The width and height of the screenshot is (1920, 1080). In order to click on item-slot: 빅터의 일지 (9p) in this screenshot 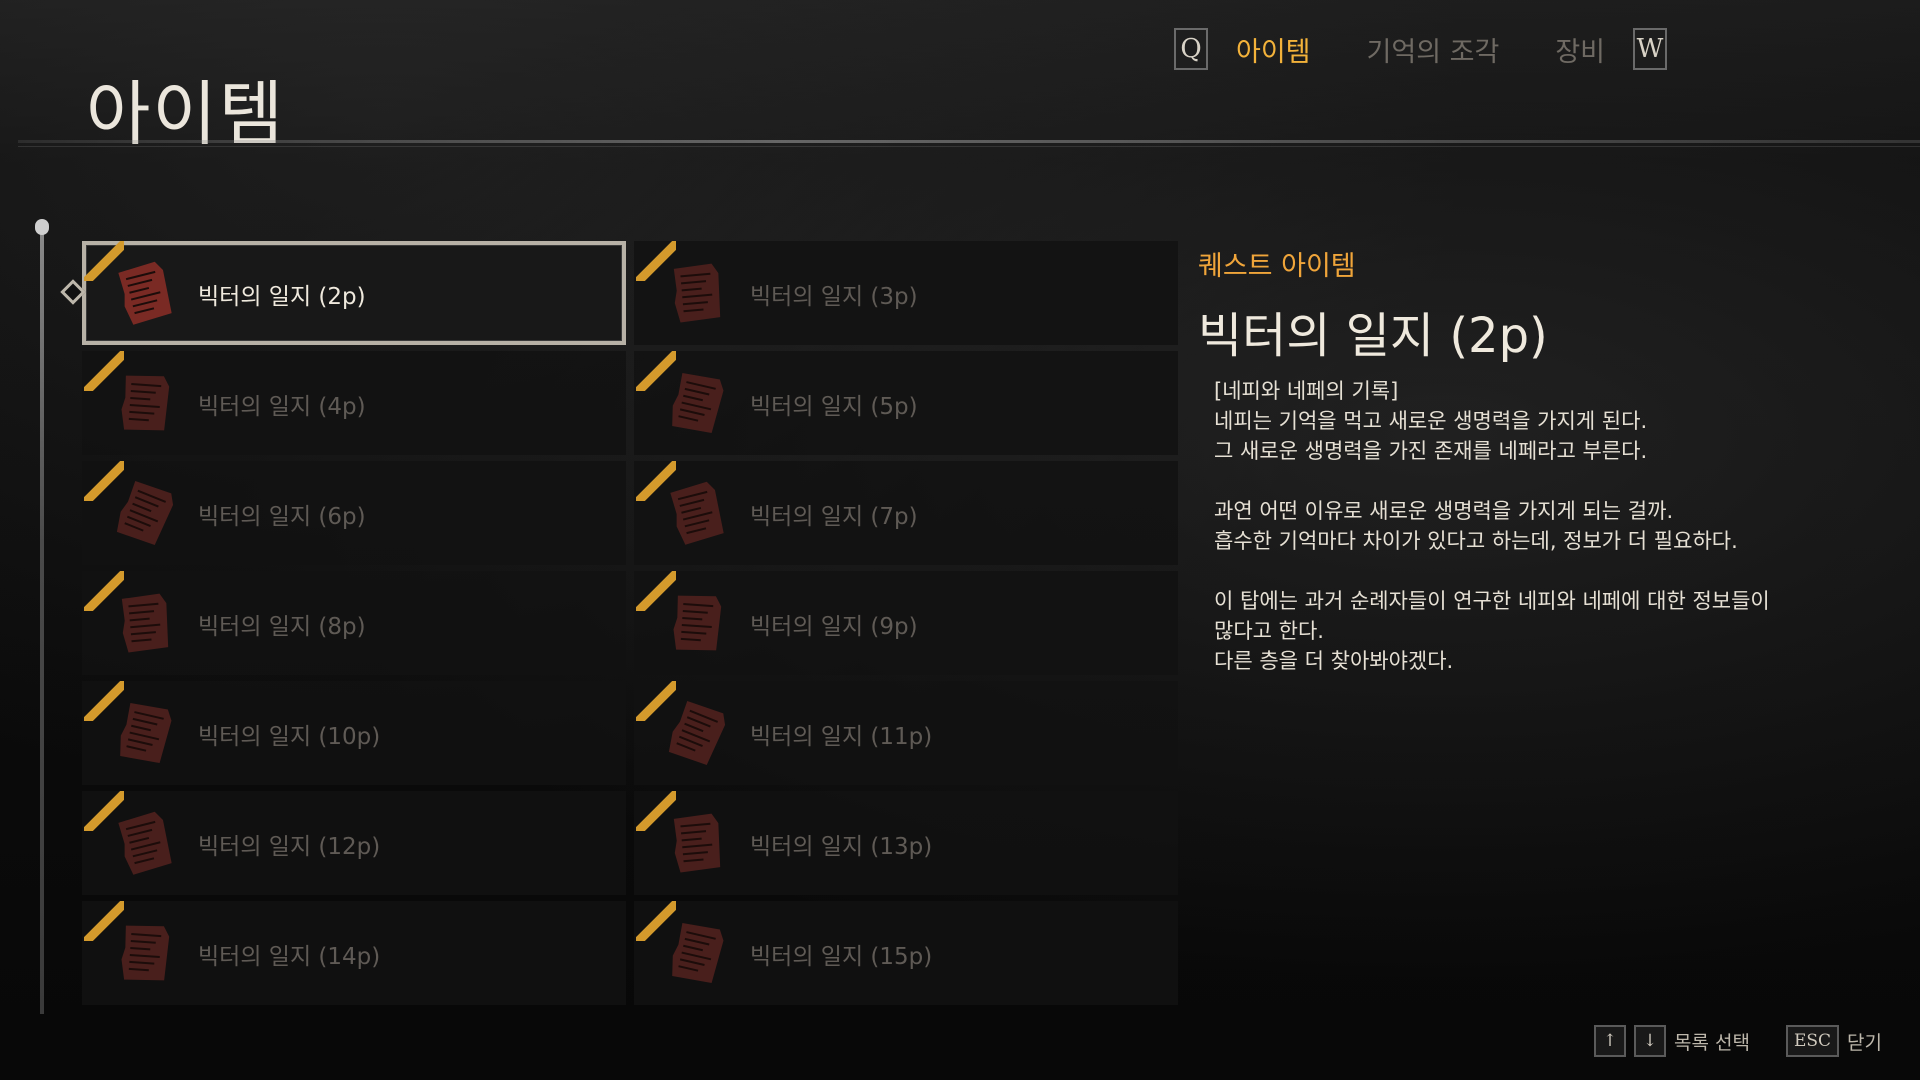, I will do `click(906, 623)`.